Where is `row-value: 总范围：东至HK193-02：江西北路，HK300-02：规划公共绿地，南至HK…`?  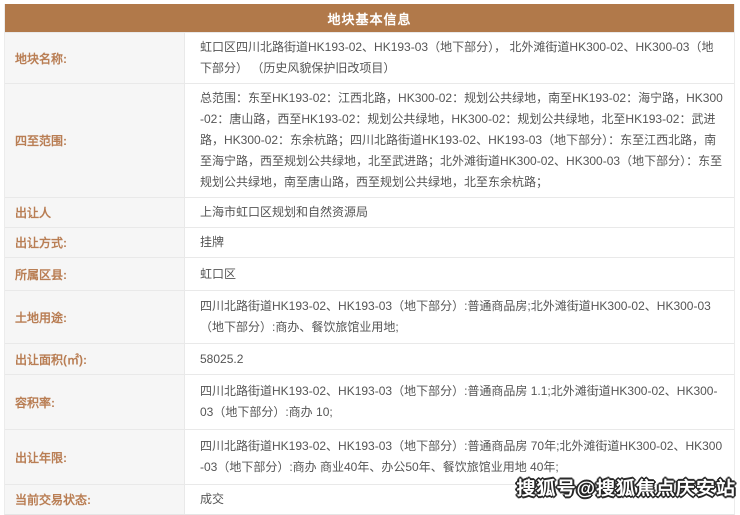
row-value: 总范围：东至HK193-02：江西北路，HK300-02：规划公共绿地，南至HK… is located at coordinates (461, 140).